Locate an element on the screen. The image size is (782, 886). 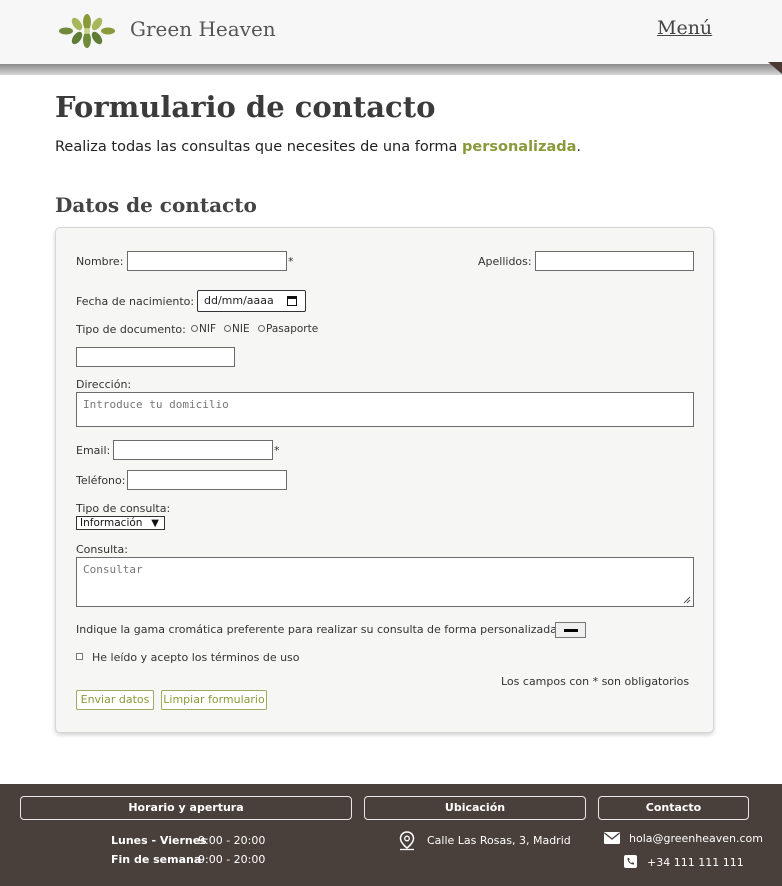
footer-phone: +34 111 111 111 is located at coordinates (695, 862).